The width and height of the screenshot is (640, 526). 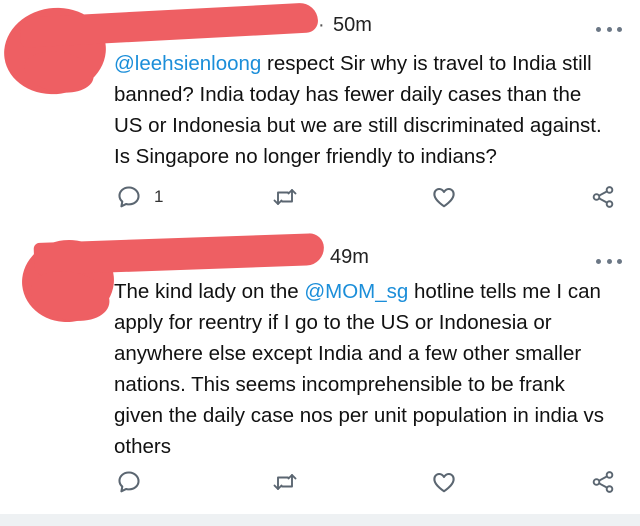 What do you see at coordinates (320, 482) in the screenshot?
I see `tweet-actions` at bounding box center [320, 482].